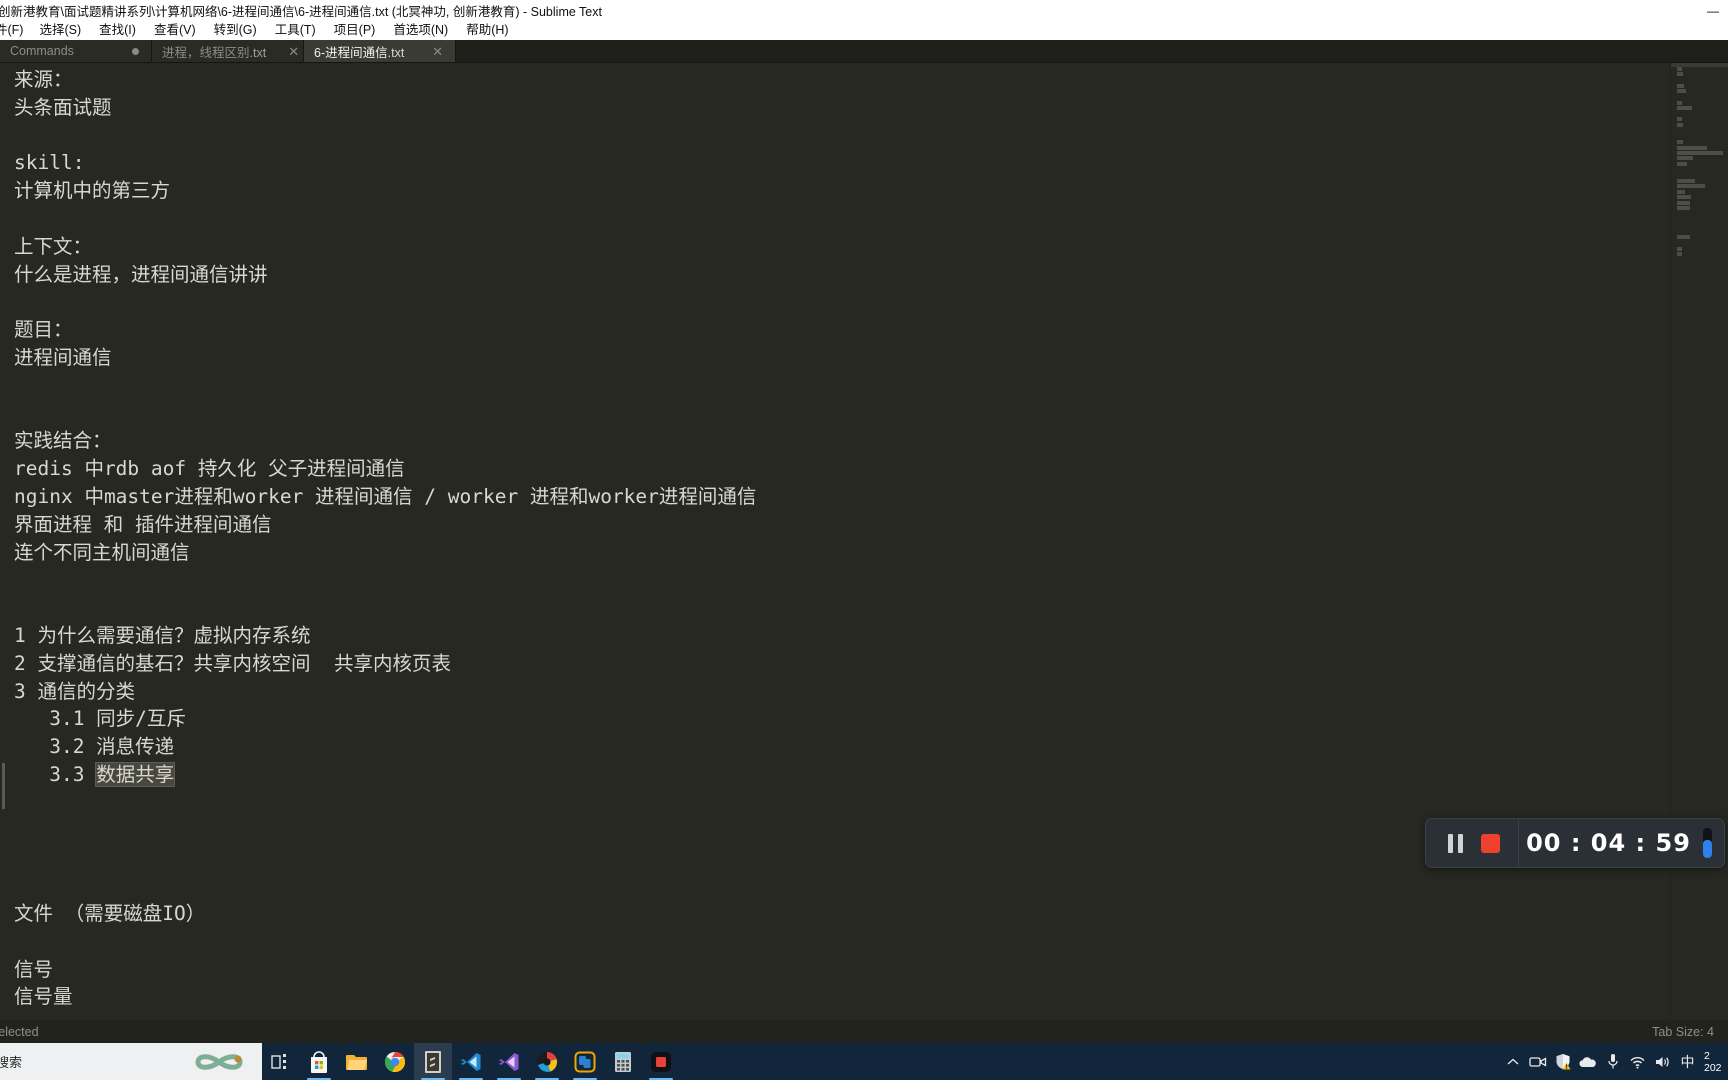  Describe the element at coordinates (1662, 1061) in the screenshot. I see `volume-icon` at that location.